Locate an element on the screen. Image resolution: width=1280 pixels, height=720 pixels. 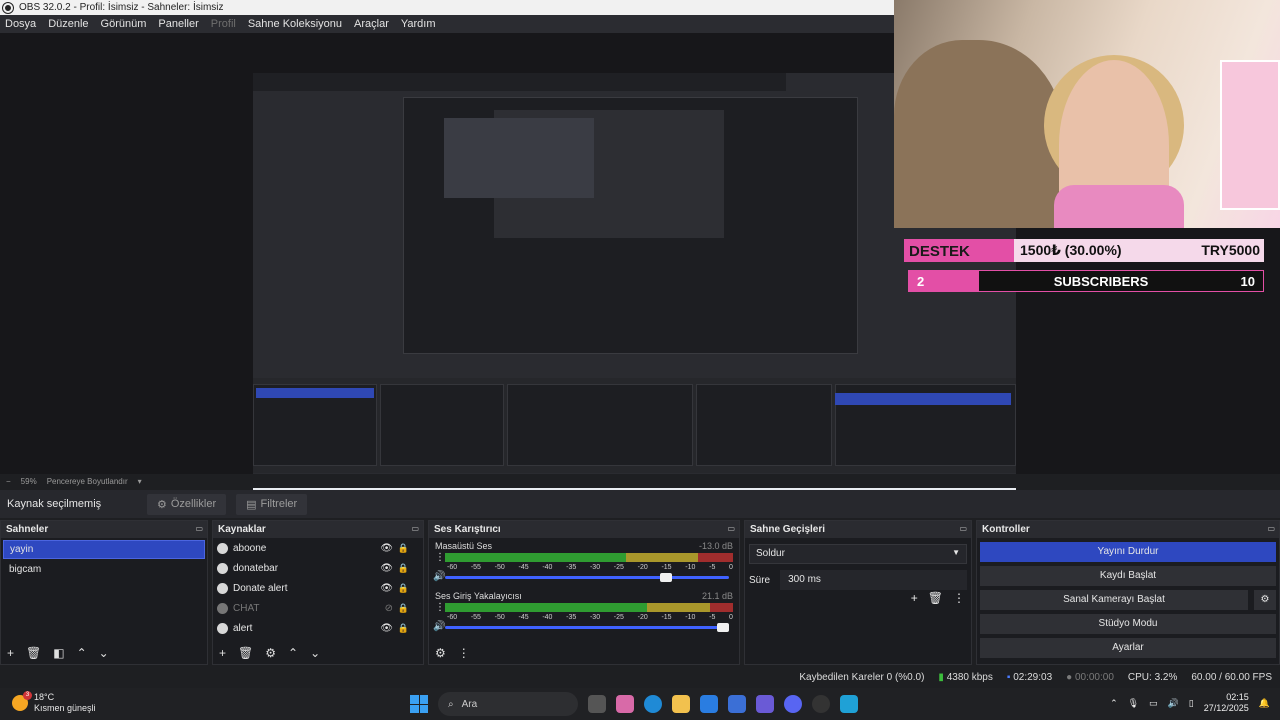
notification-bell-icon: 🔔 is located at coordinates (1264, 703).